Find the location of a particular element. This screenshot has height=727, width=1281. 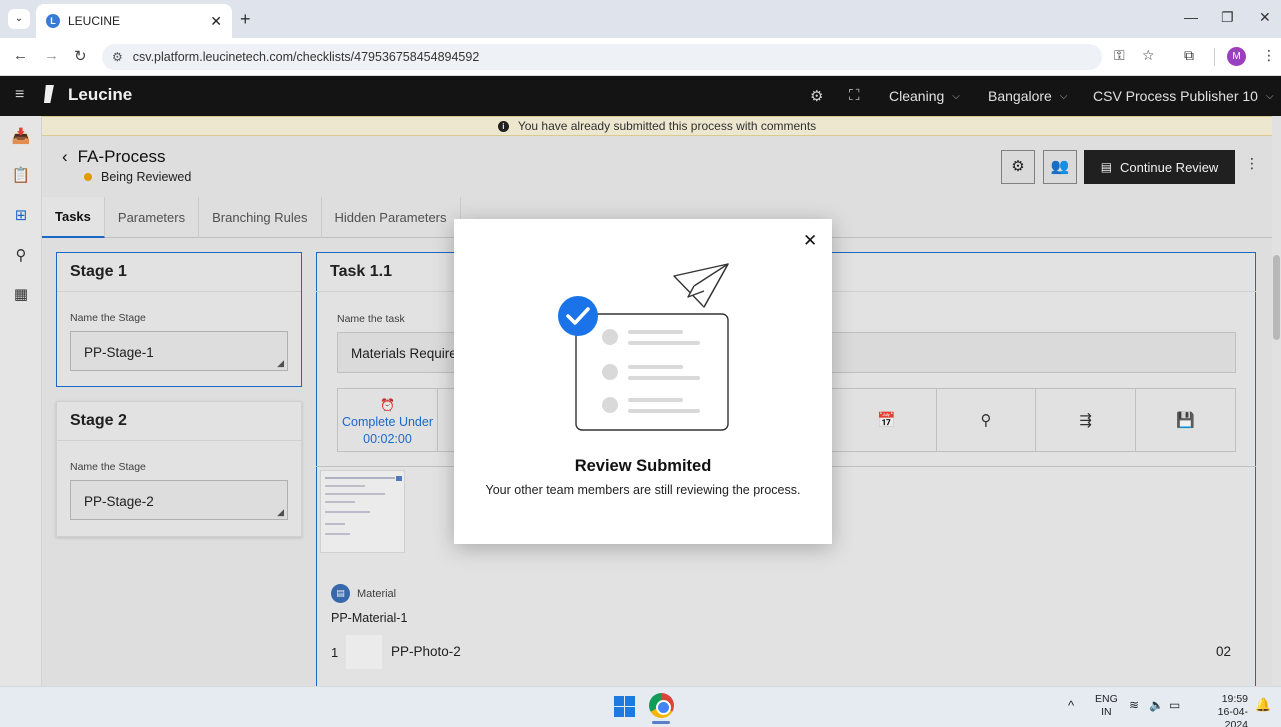

windows-start-icon is located at coordinates (624, 706).